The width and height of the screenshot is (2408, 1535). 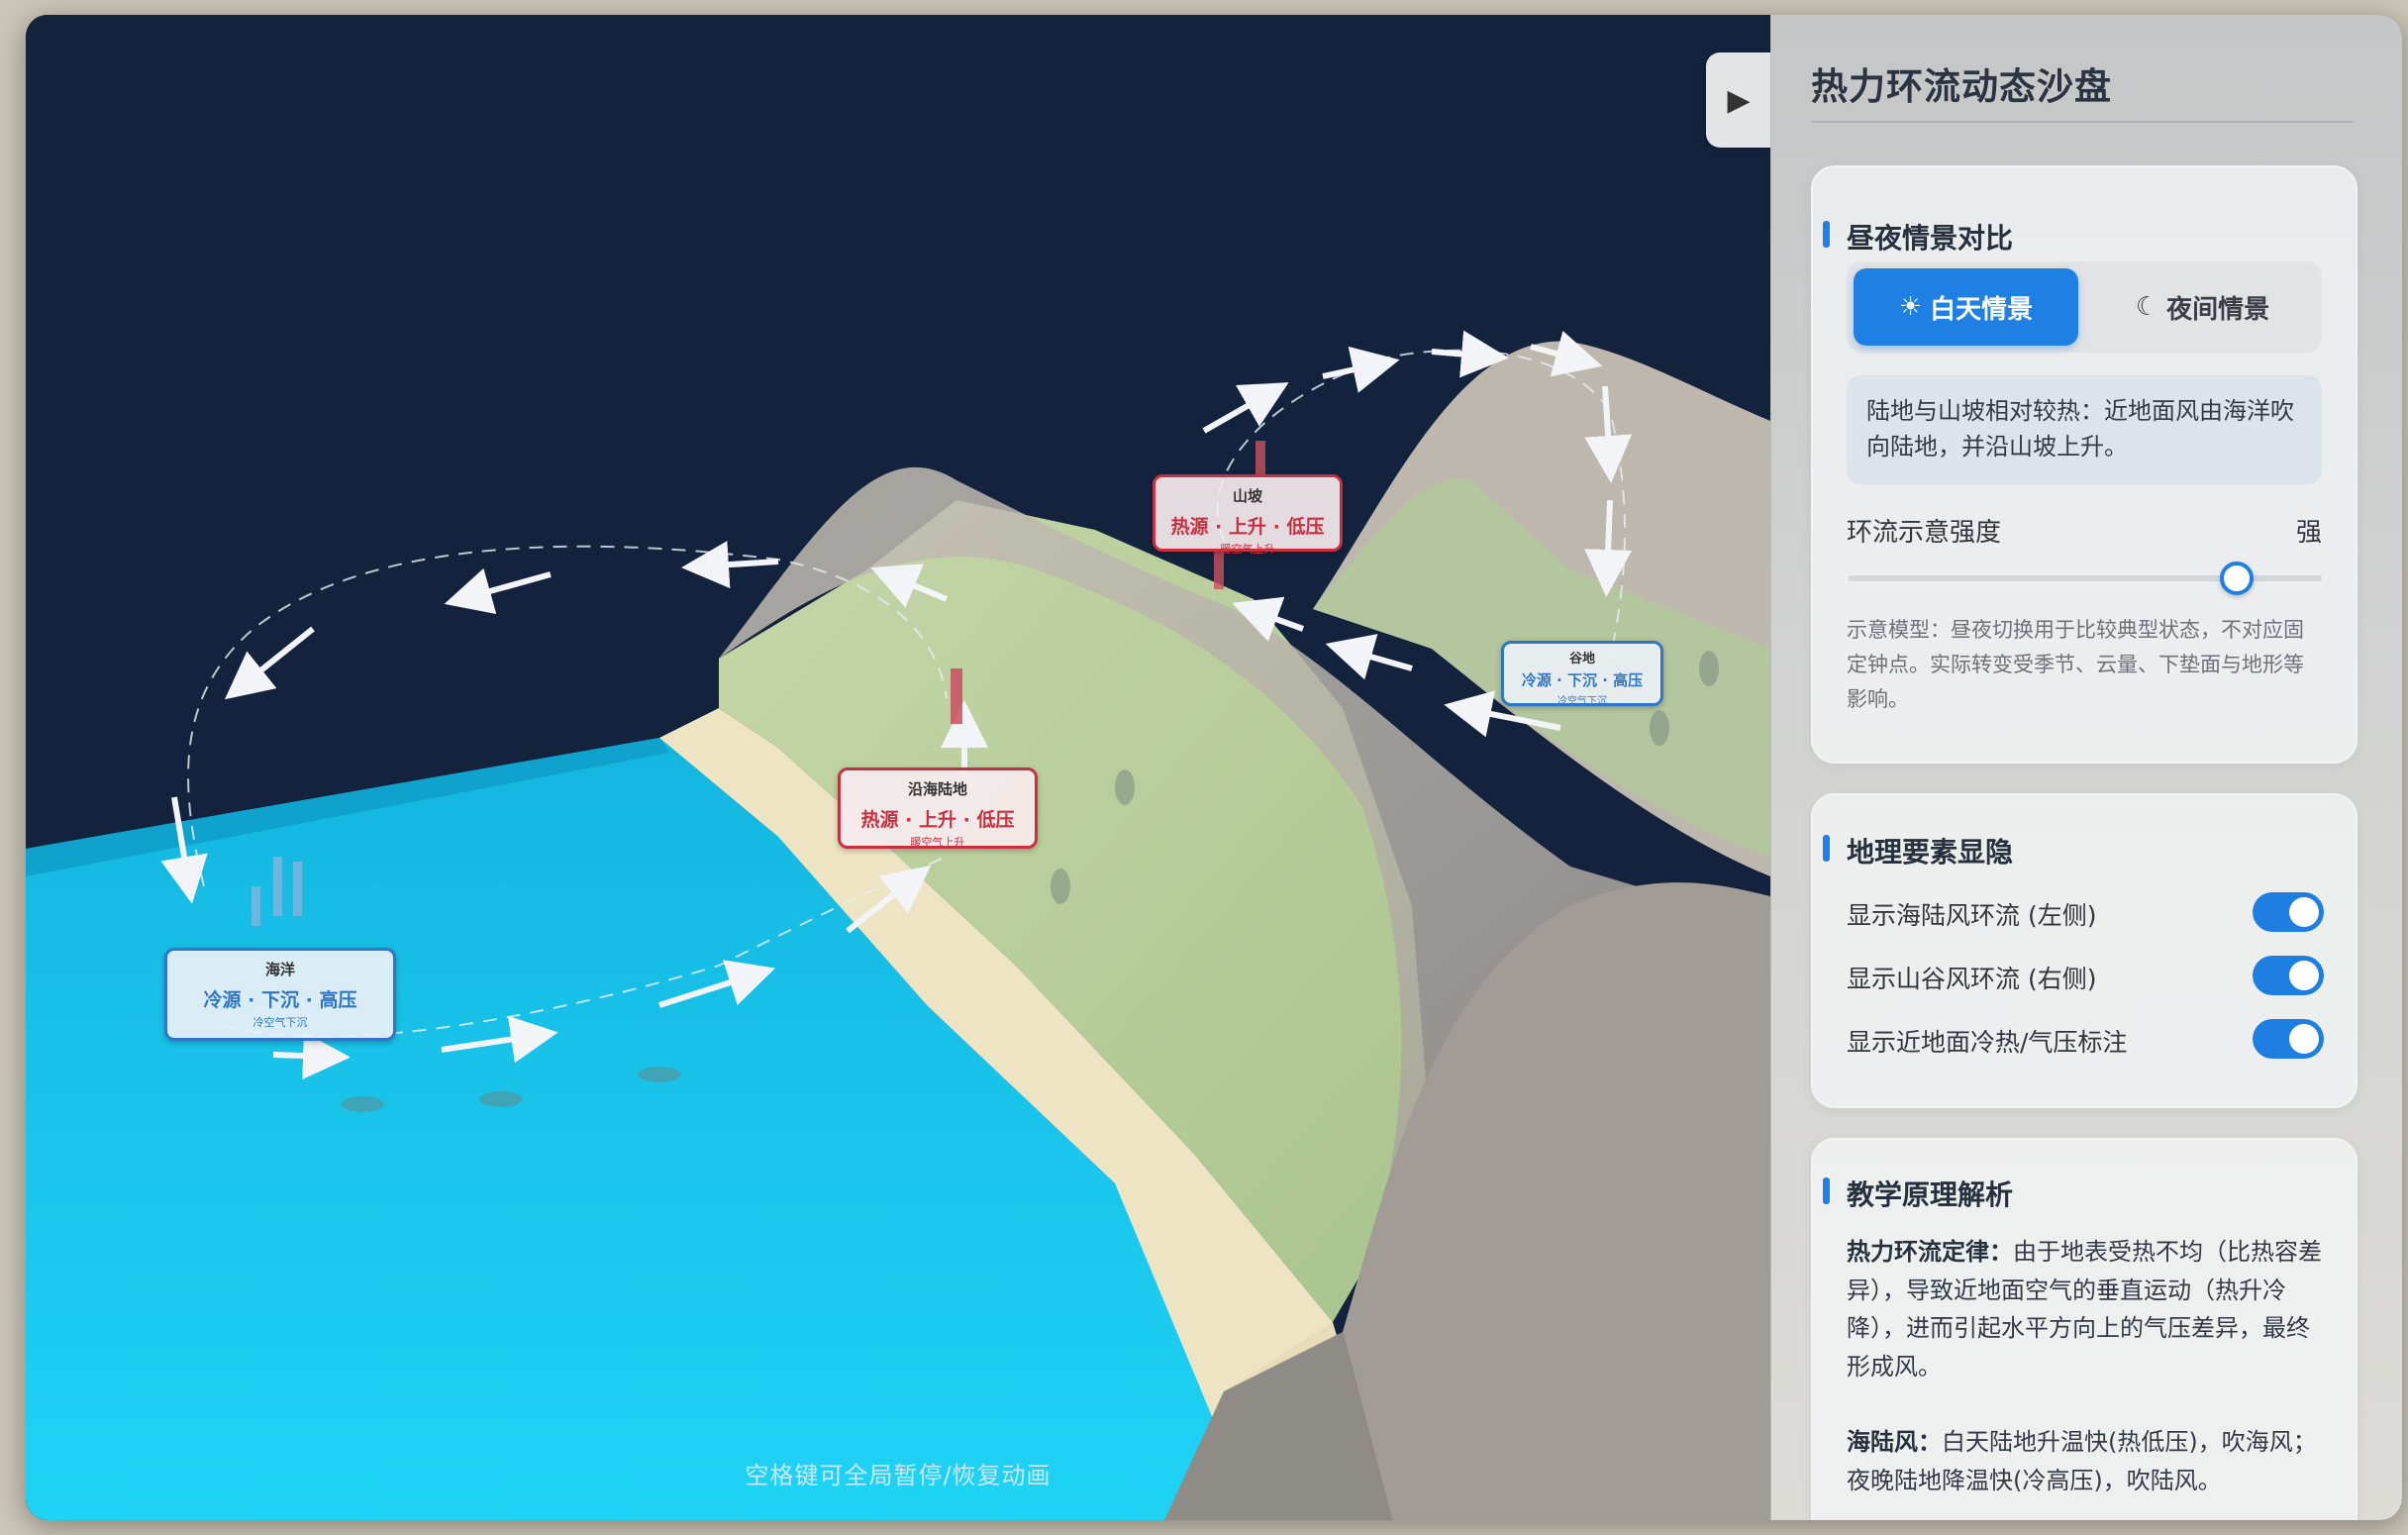 What do you see at coordinates (2236, 578) in the screenshot?
I see `slider-handle` at bounding box center [2236, 578].